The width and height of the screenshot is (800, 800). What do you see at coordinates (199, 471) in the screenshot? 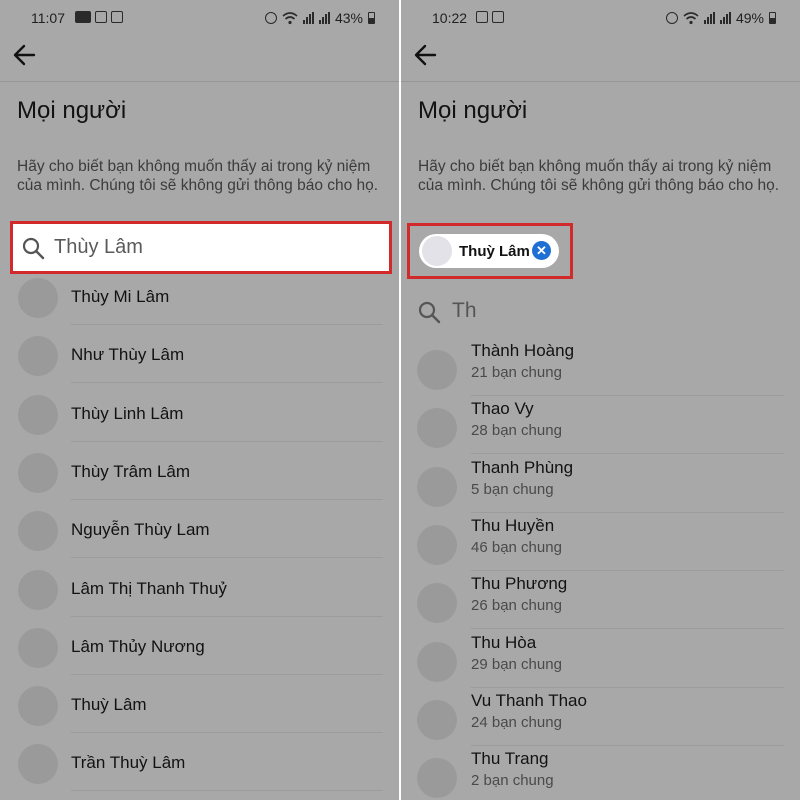
I see `list-item: Thùy Trâm Lâm` at bounding box center [199, 471].